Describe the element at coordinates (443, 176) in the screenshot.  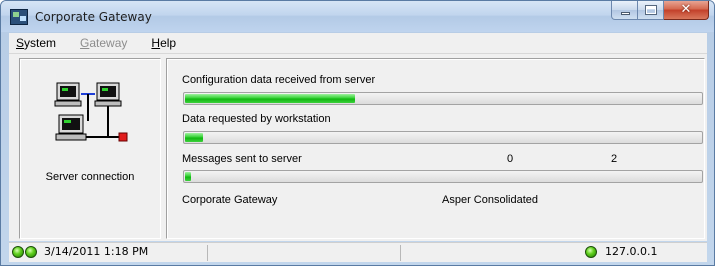
I see `messages-sent-progress` at that location.